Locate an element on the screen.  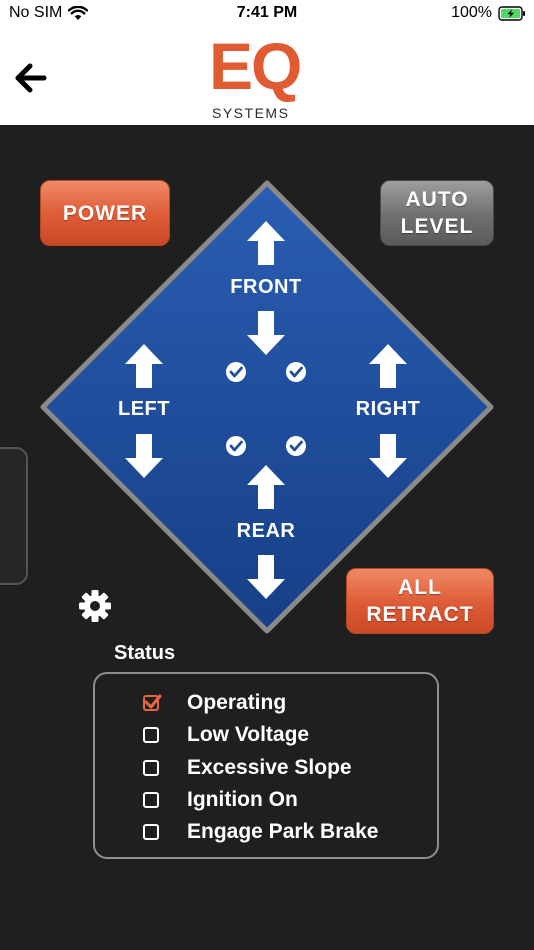
all-retract-line2: RETRACT is located at coordinates (420, 614).